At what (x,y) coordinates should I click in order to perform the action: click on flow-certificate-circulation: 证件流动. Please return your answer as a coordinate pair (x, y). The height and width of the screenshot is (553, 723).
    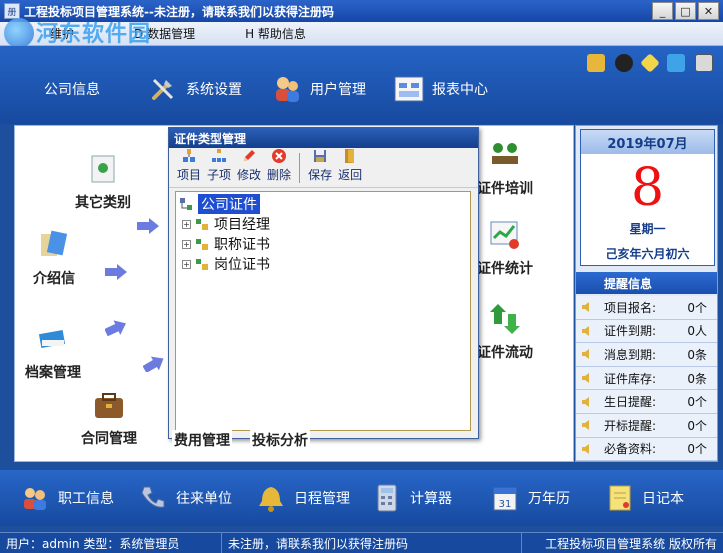
    Looking at the image, I should click on (505, 332).